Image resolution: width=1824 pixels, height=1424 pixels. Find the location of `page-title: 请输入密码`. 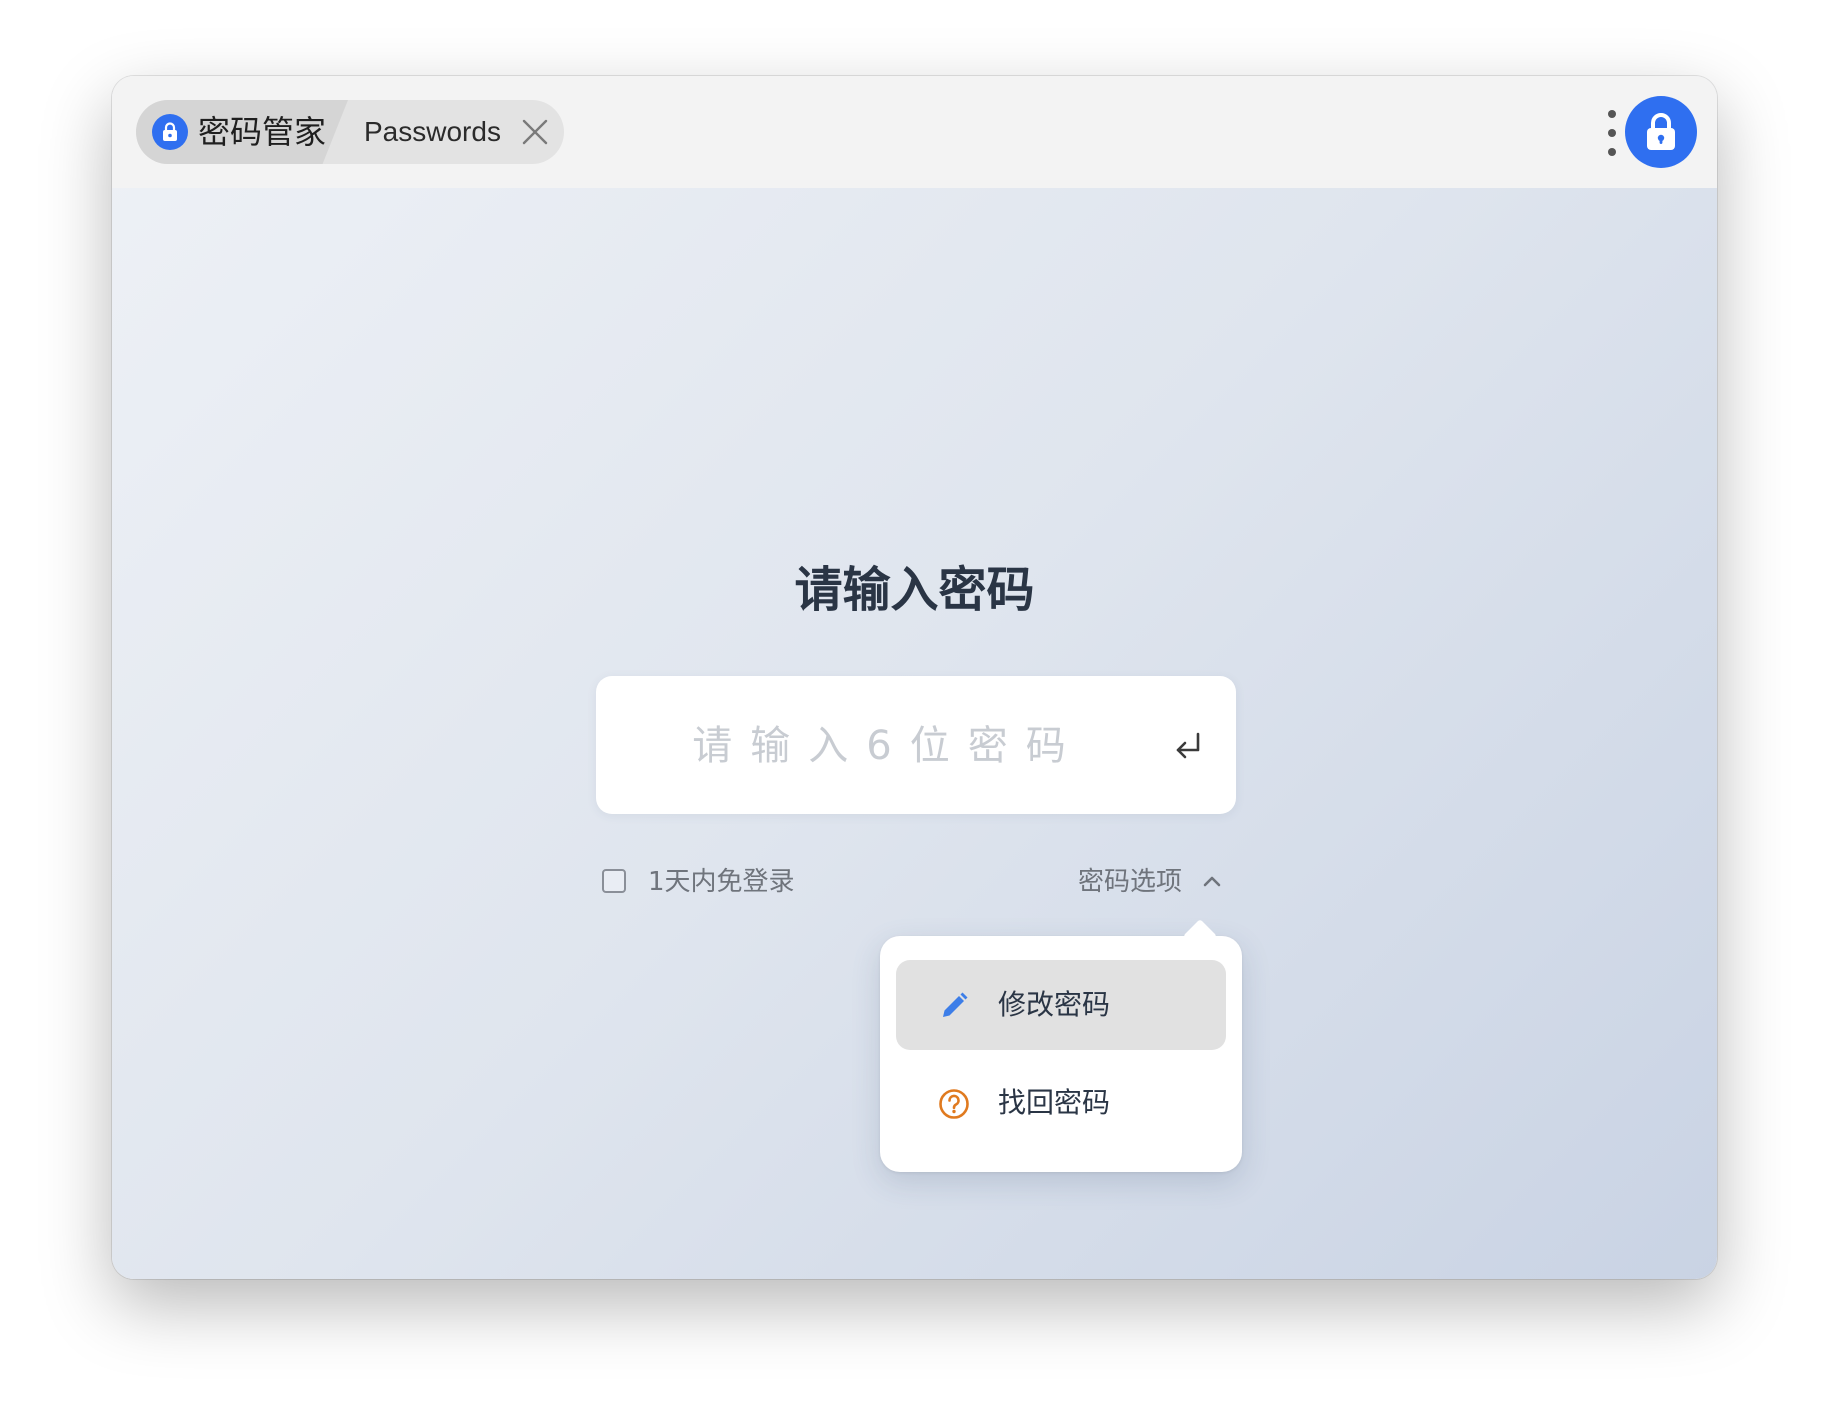

page-title: 请输入密码 is located at coordinates (914, 590).